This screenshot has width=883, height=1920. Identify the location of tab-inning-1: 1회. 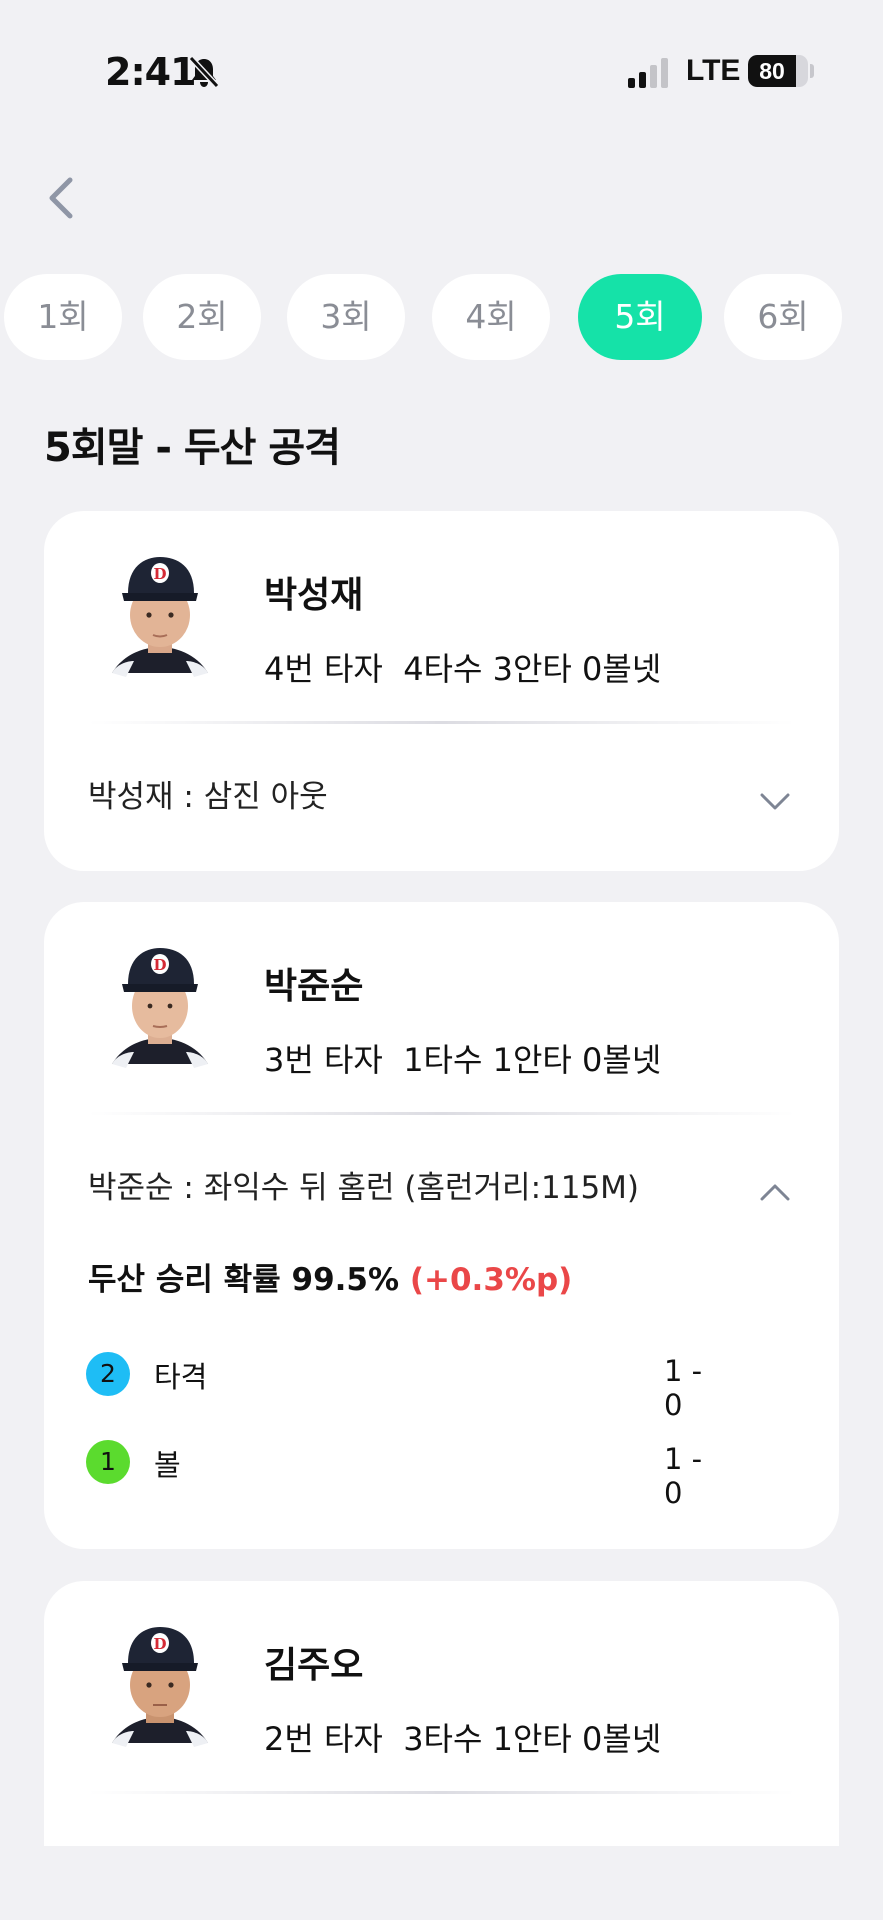
(63, 317).